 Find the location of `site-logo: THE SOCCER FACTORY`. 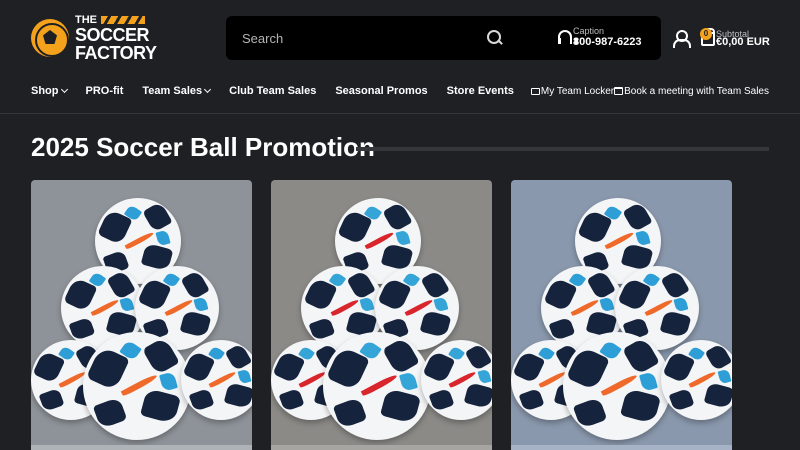

site-logo: THE SOCCER FACTORY is located at coordinates (94, 38).